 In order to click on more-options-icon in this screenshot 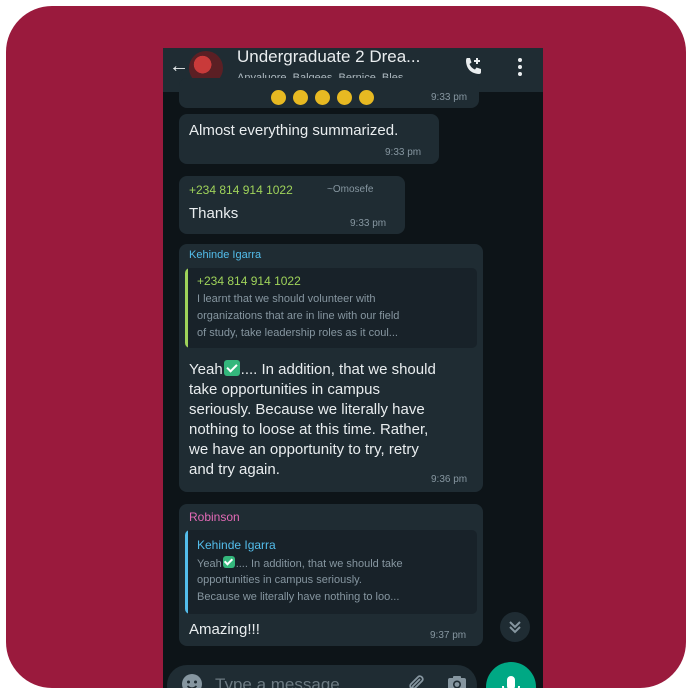, I will do `click(520, 67)`.